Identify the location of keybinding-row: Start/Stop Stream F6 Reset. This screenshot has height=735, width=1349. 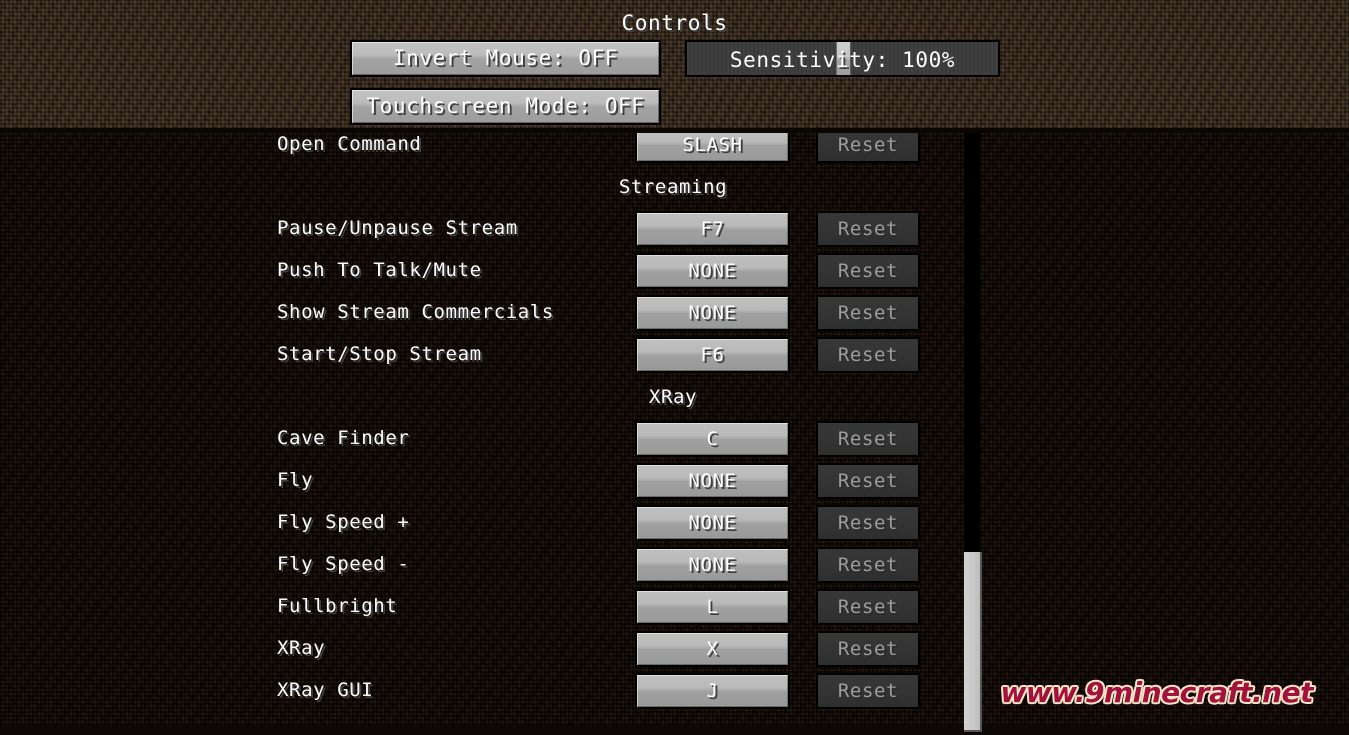
(674, 355).